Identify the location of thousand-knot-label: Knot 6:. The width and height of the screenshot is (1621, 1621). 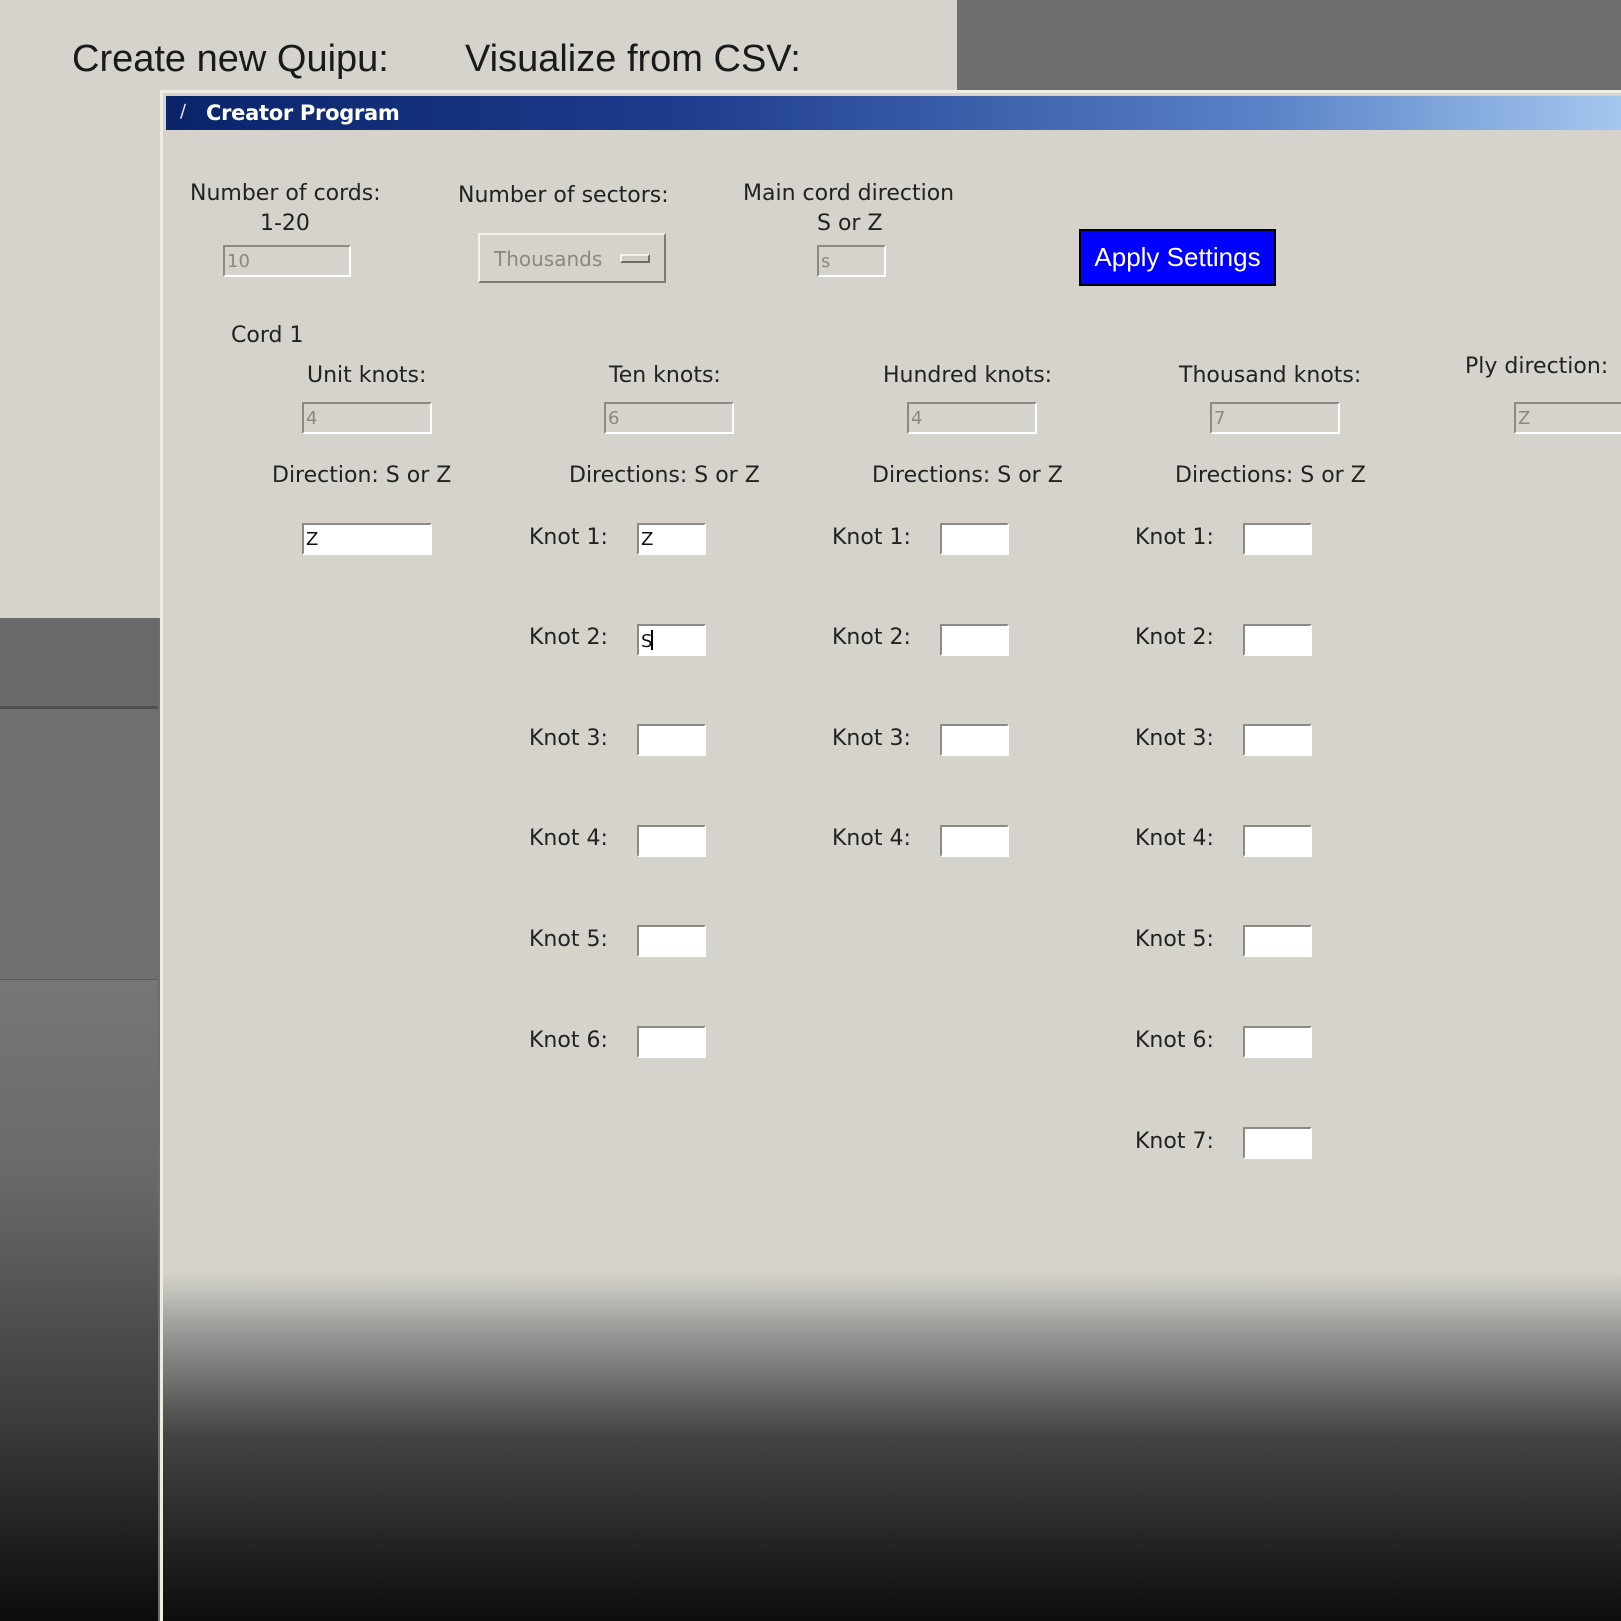
(1174, 1040).